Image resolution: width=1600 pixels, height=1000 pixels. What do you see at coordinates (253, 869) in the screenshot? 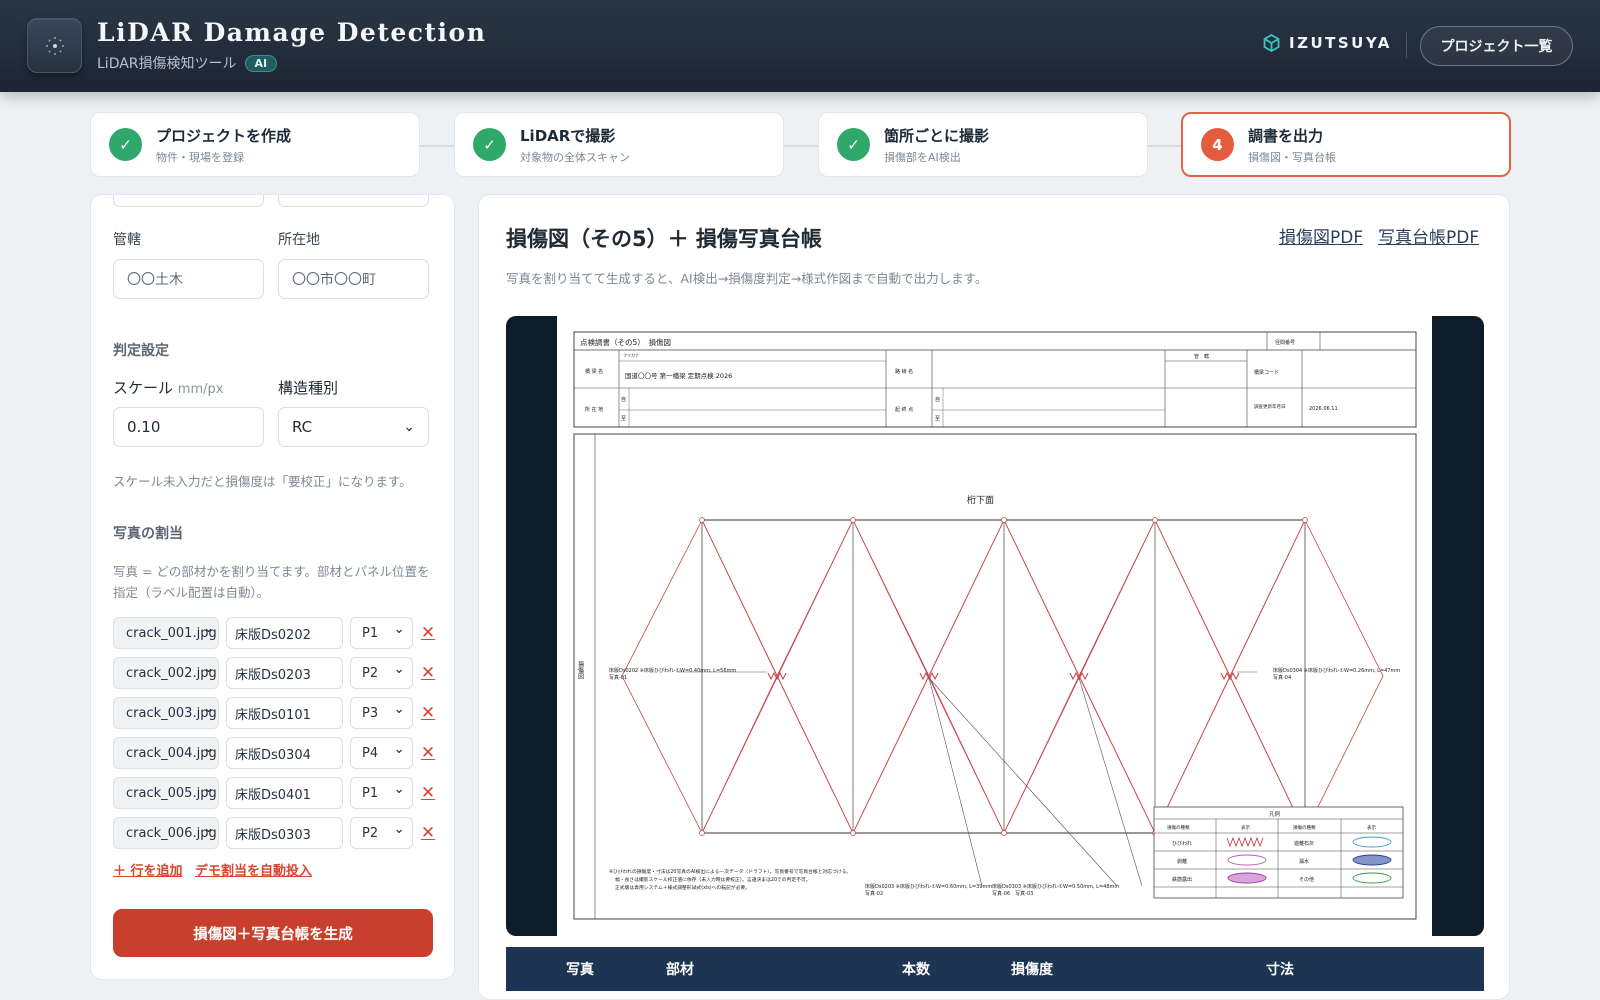
I see `demo-assign-link: デモ割当を自動投入` at bounding box center [253, 869].